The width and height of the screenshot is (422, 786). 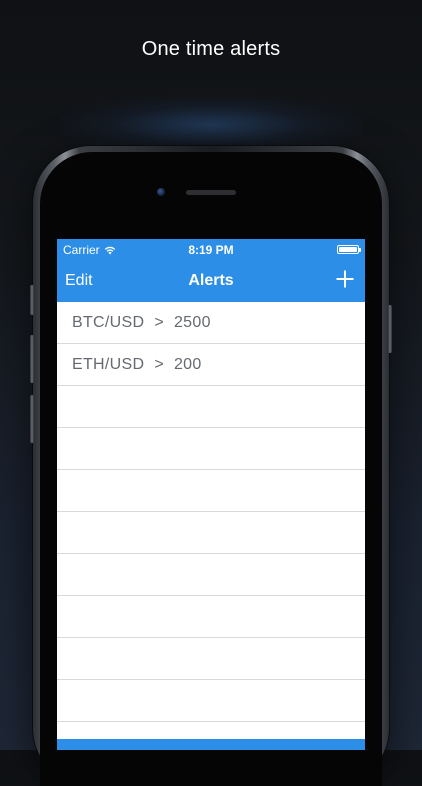 What do you see at coordinates (211, 744) in the screenshot?
I see `tab-bar` at bounding box center [211, 744].